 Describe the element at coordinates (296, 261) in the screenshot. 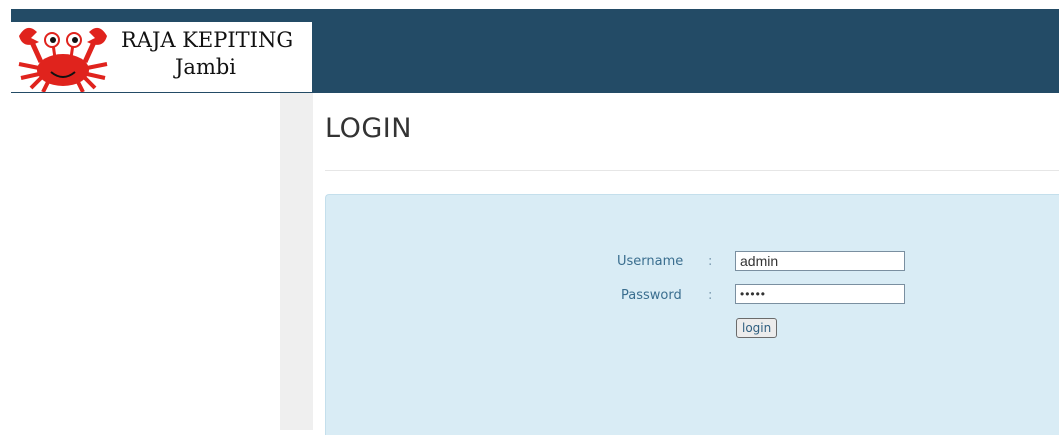

I see `sidebar-gutter` at that location.